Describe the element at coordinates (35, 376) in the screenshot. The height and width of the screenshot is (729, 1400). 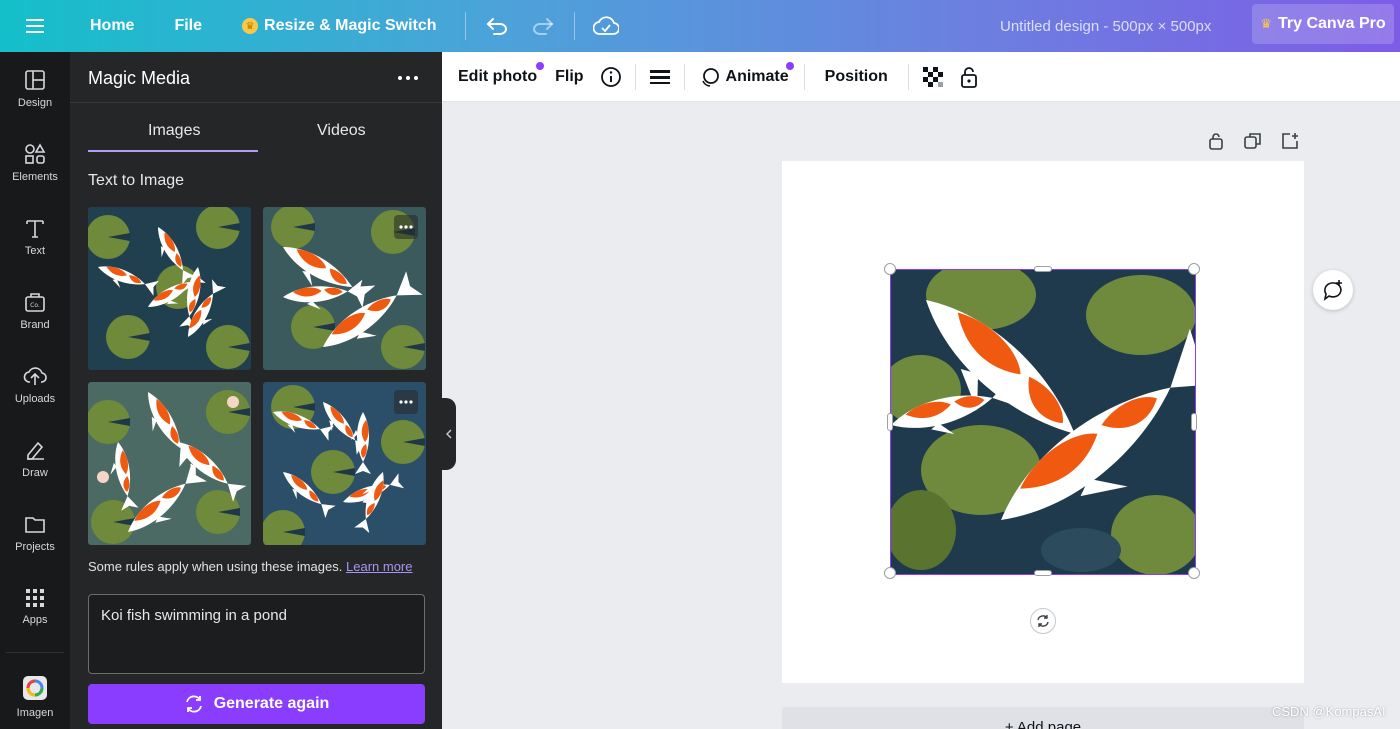
I see `uploads-icon` at that location.